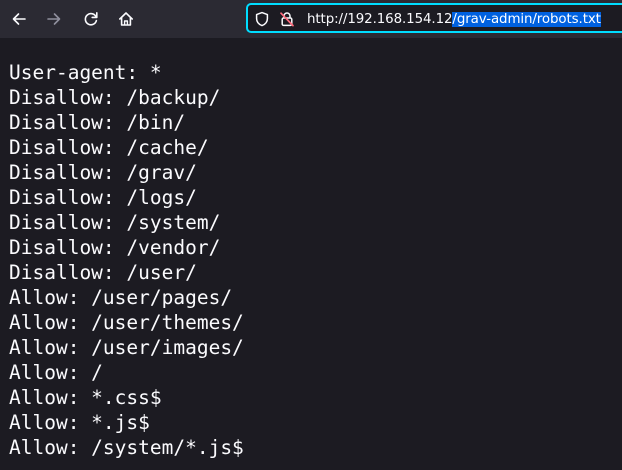  I want to click on reload-icon, so click(91, 19).